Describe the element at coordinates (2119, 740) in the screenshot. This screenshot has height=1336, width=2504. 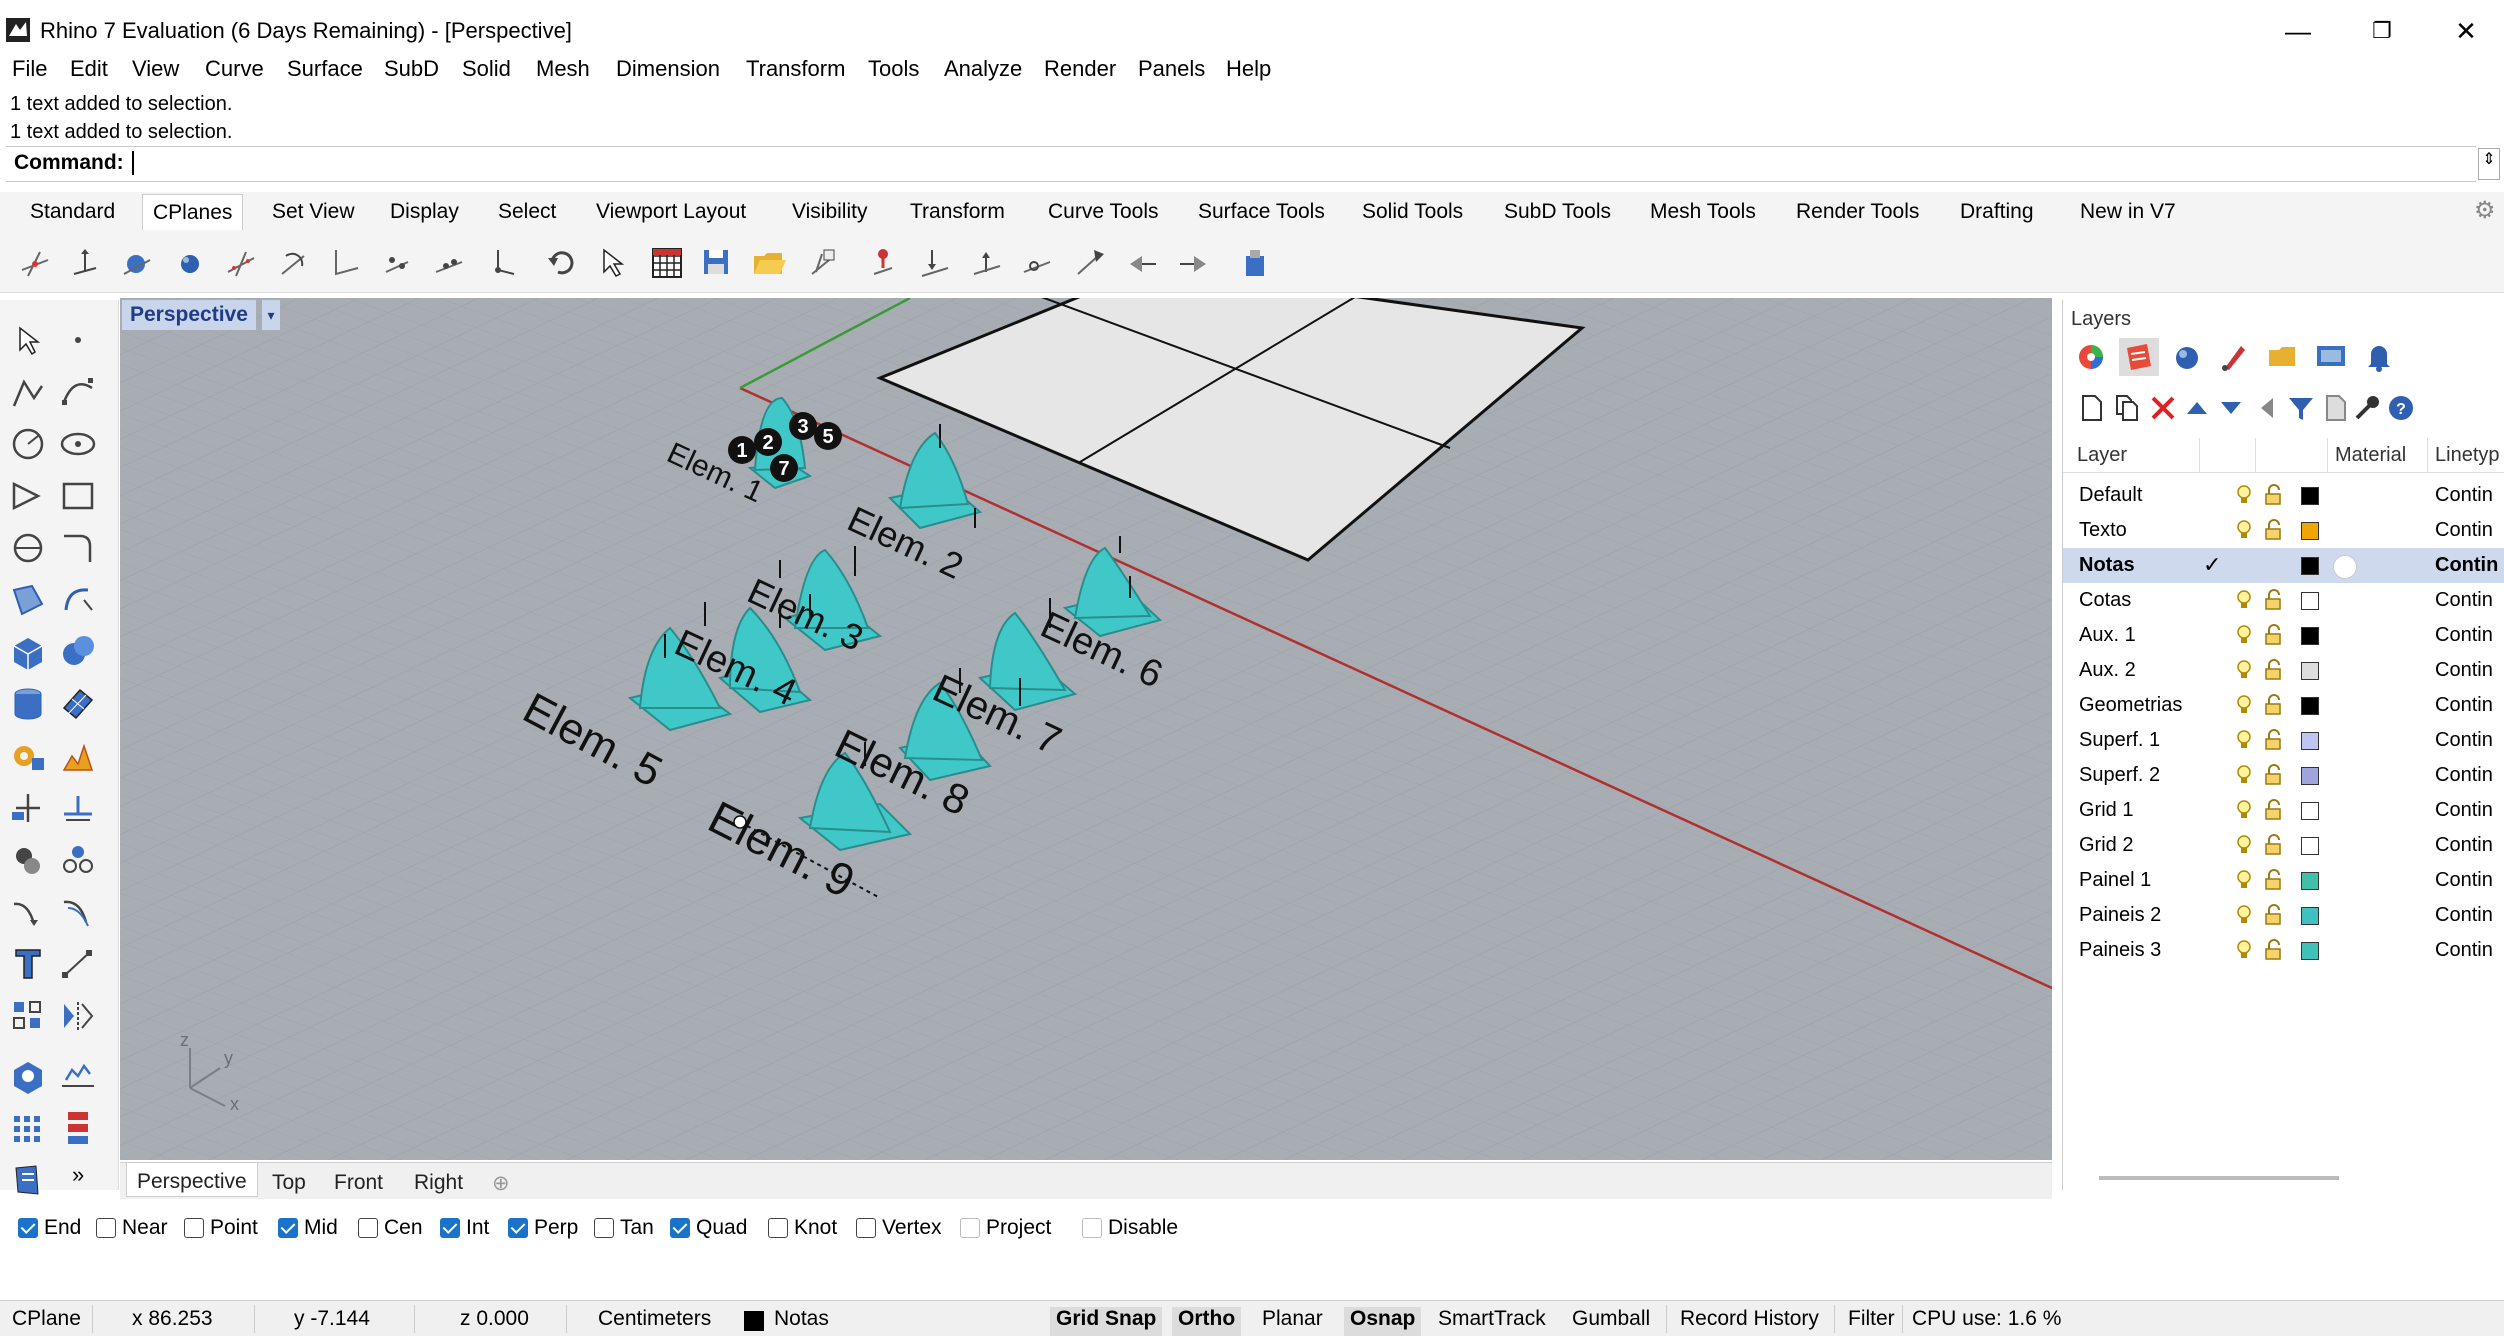
I see `layer-name: Superf. 1` at that location.